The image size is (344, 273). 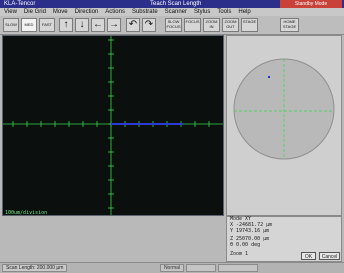 I want to click on status-bar: Scan Length: 200.000 µm Normal, so click(x=172, y=267).